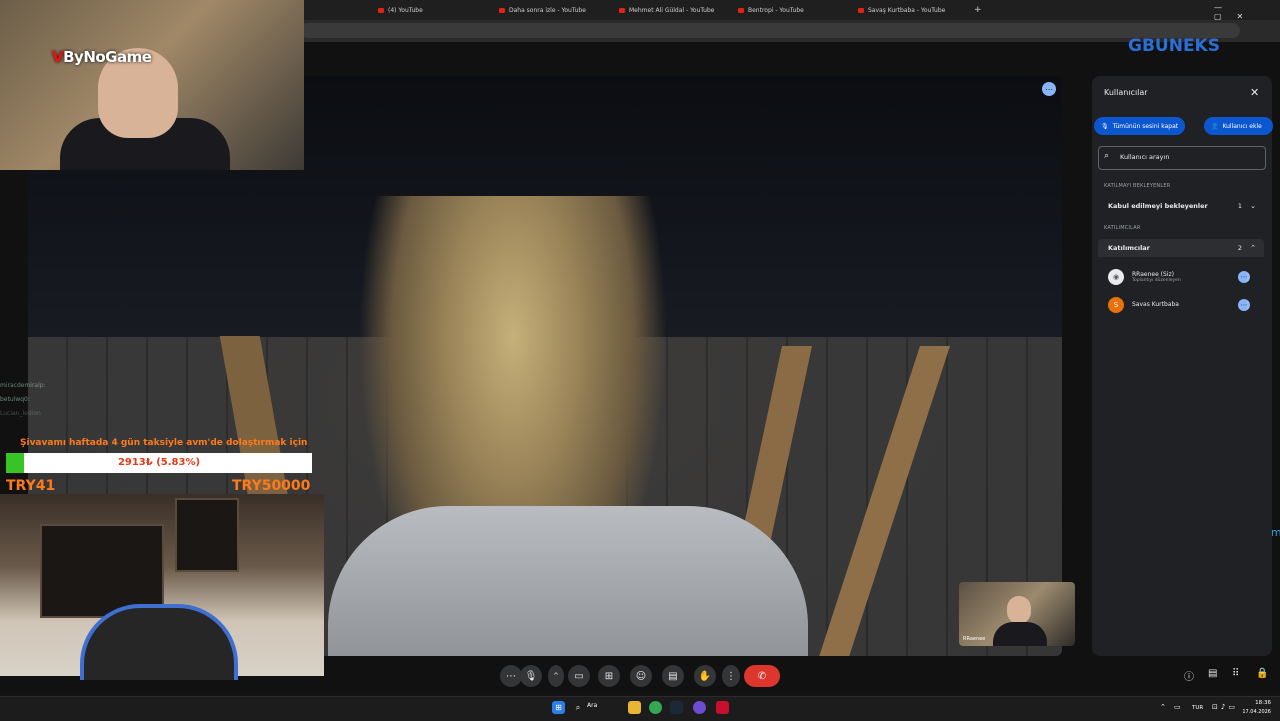 The image size is (1280, 721). I want to click on stream-chat: miracdemiralp: betulwq0: Lucian_ledion, so click(100, 403).